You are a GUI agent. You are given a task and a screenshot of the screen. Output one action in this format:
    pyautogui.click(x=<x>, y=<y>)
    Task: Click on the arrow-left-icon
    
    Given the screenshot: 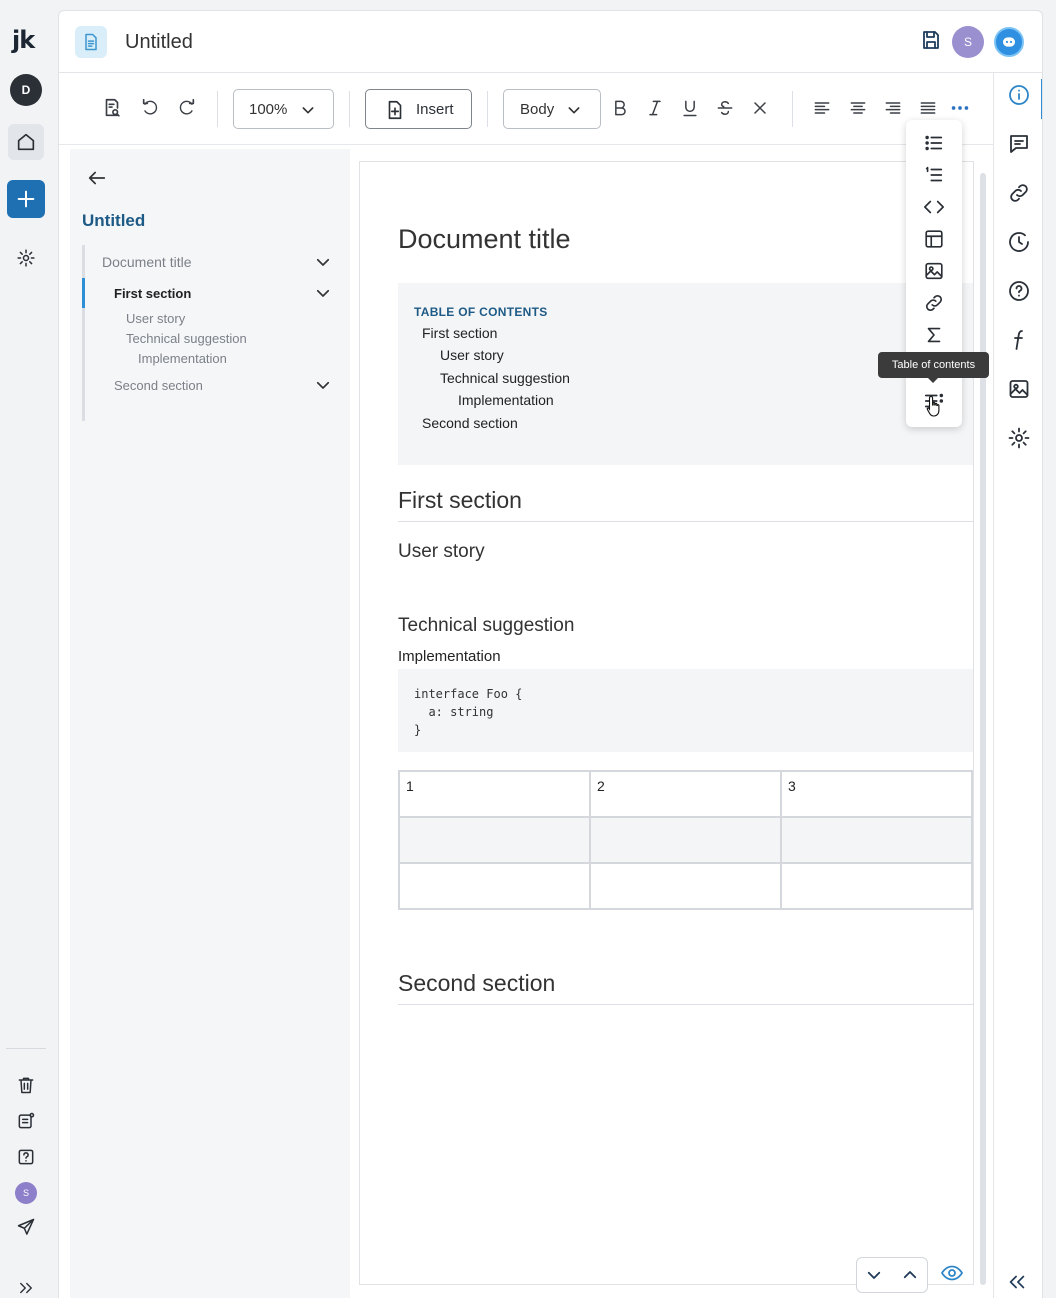 What is the action you would take?
    pyautogui.click(x=97, y=178)
    